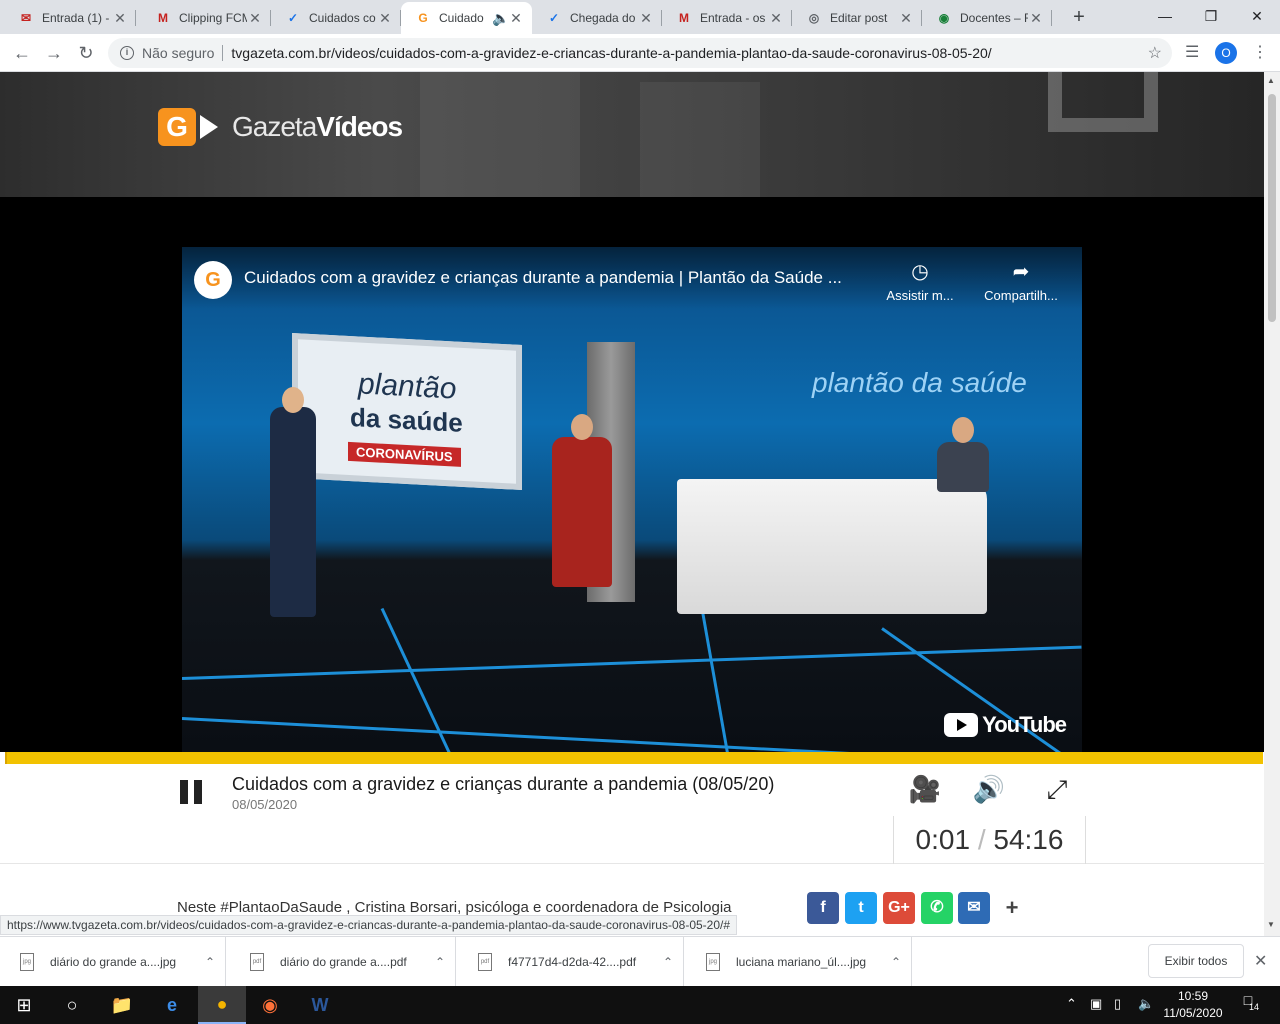  I want to click on security-label: Não seguro, so click(178, 53).